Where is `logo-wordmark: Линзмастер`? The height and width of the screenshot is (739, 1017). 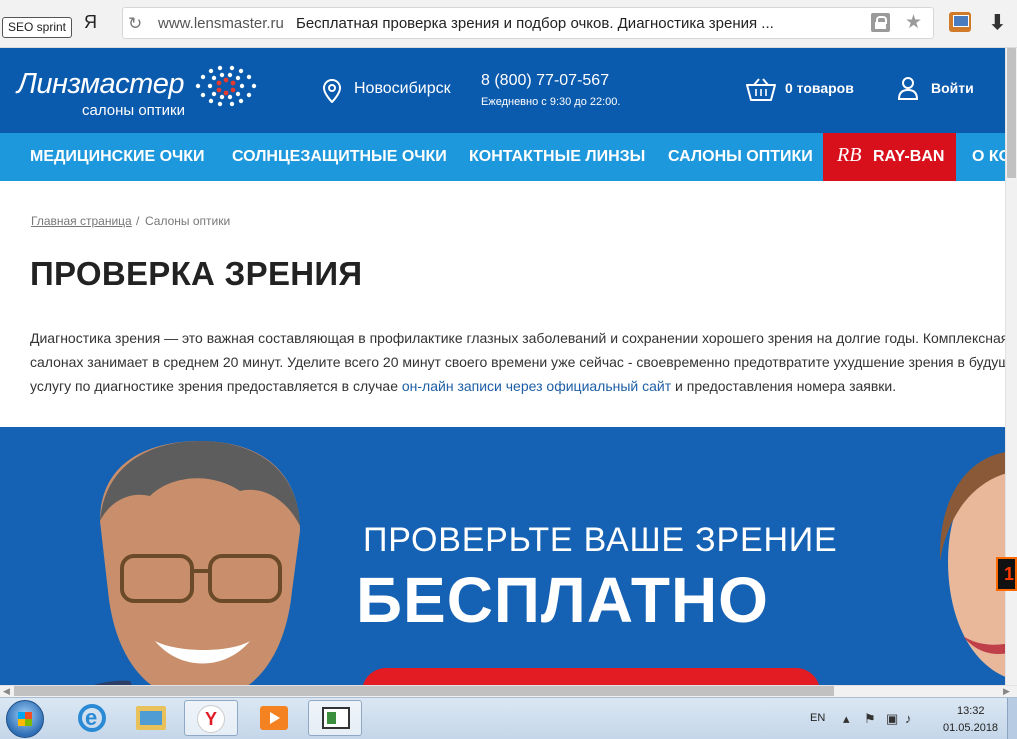
logo-wordmark: Линзмастер is located at coordinates (101, 84).